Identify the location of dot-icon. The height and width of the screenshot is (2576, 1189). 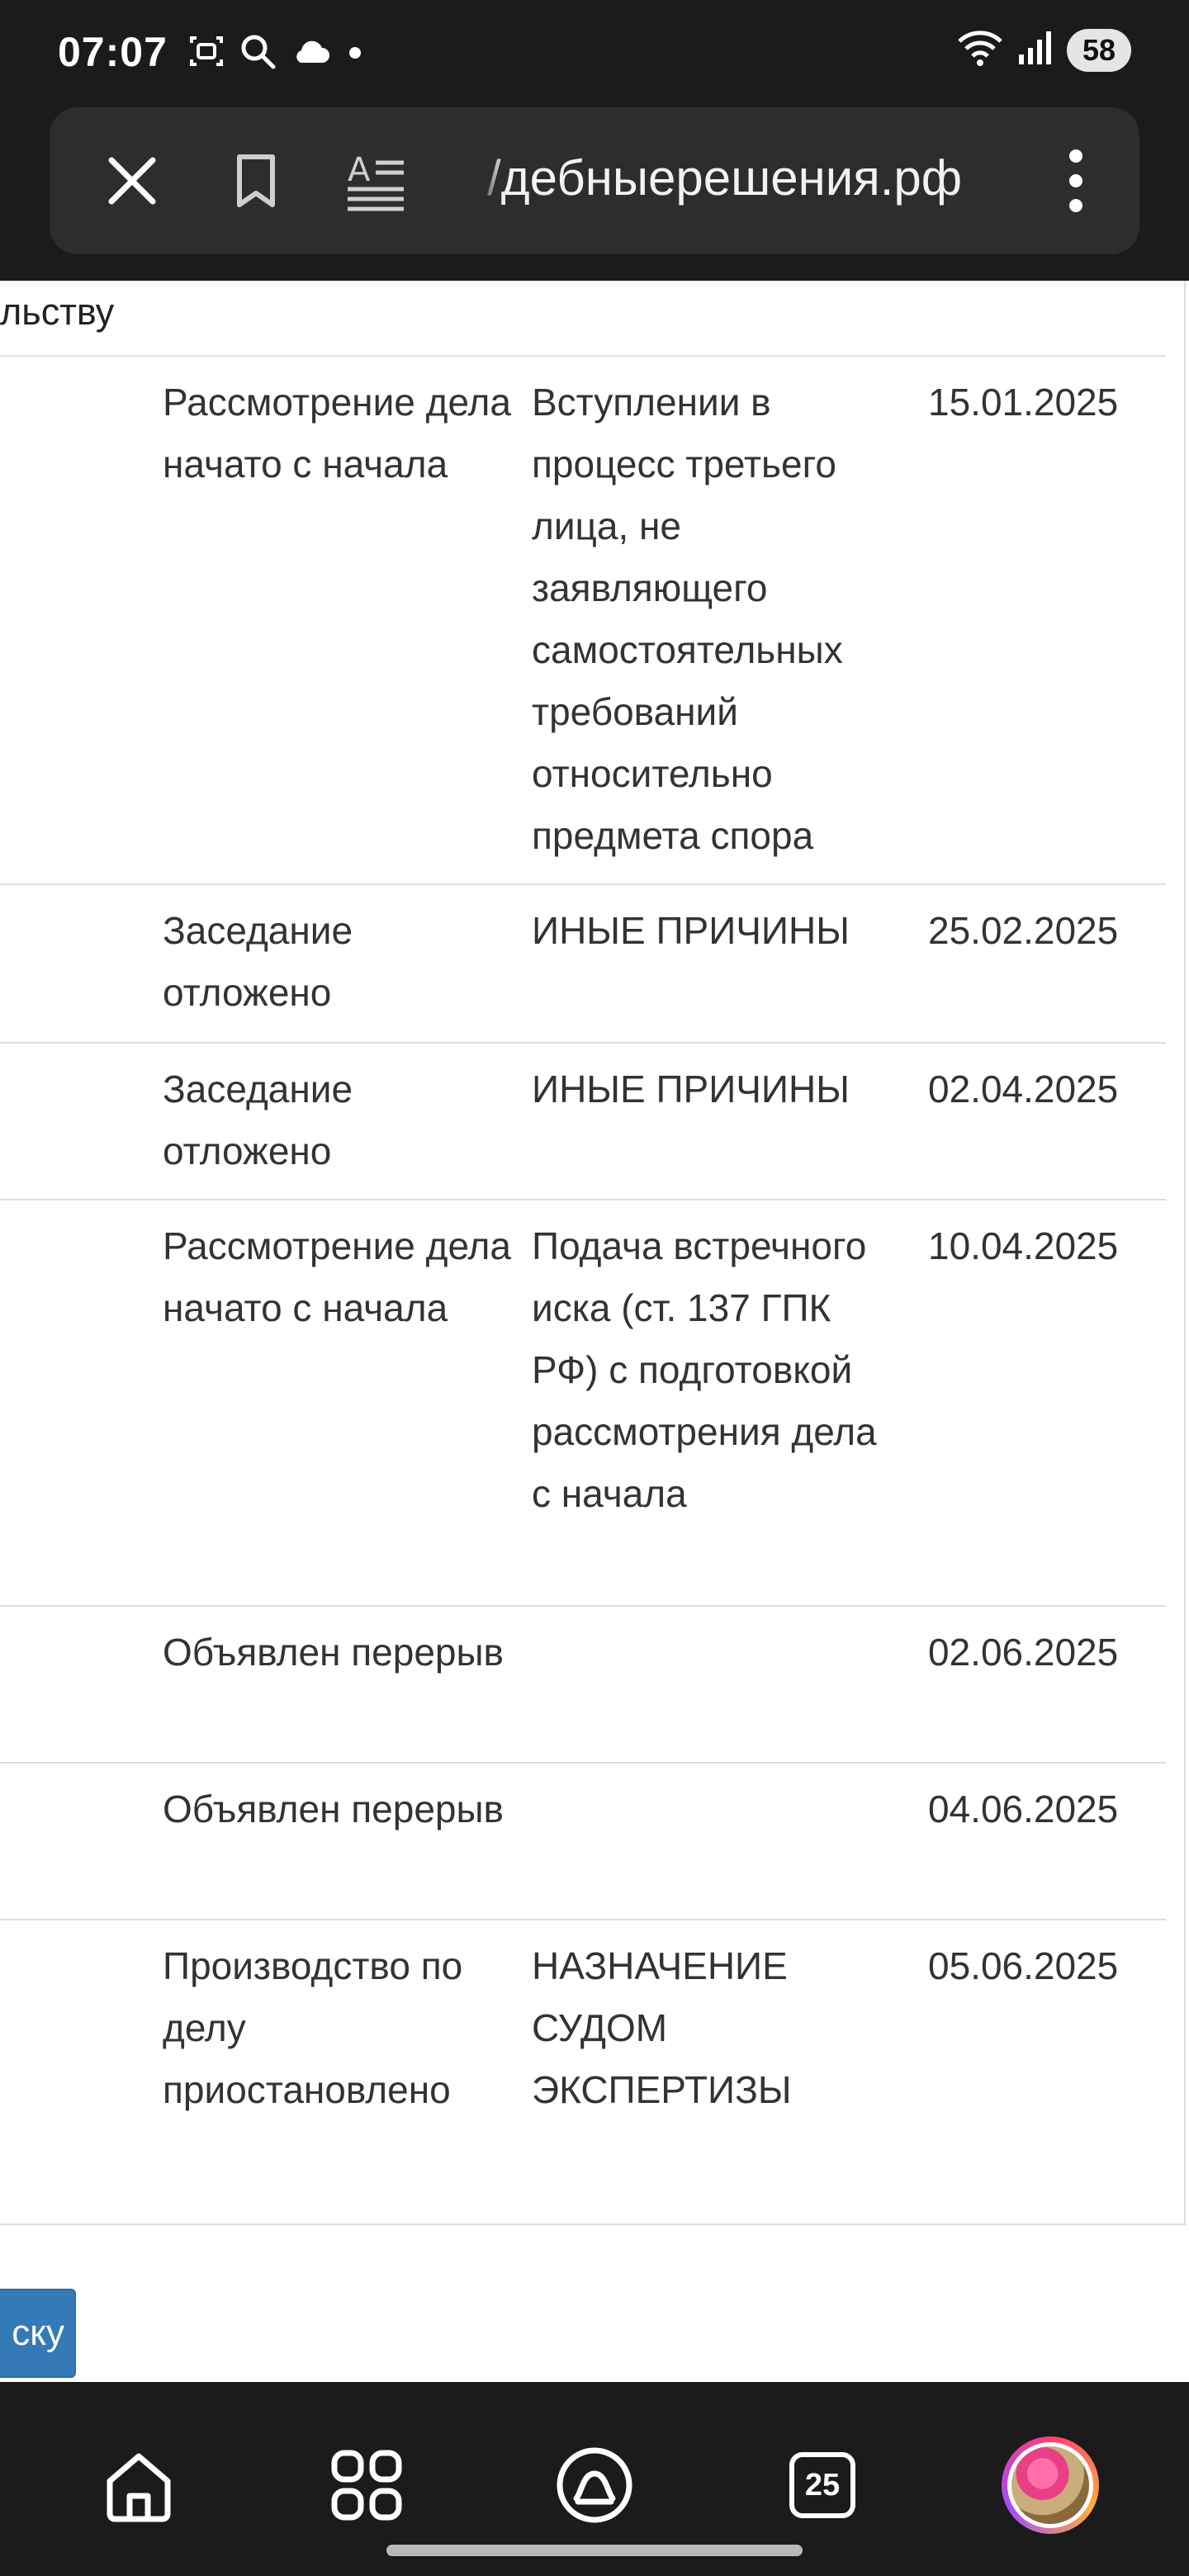
(355, 53).